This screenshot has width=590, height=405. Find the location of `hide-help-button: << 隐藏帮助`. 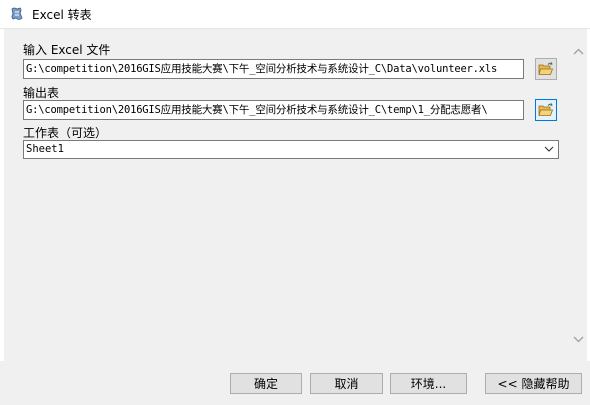

hide-help-button: << 隐藏帮助 is located at coordinates (533, 383).